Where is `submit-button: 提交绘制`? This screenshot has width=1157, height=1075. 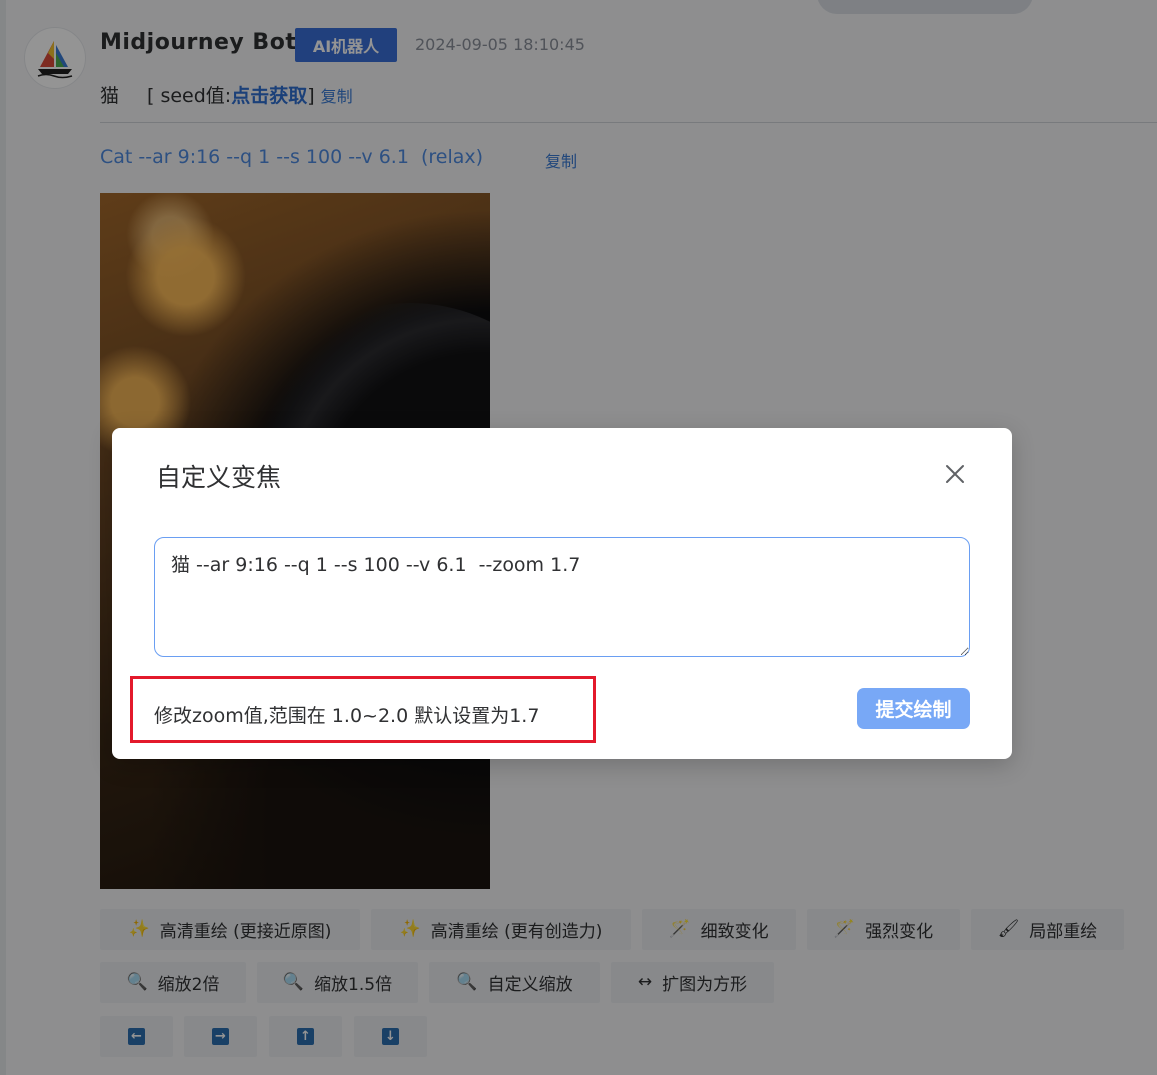 submit-button: 提交绘制 is located at coordinates (913, 708).